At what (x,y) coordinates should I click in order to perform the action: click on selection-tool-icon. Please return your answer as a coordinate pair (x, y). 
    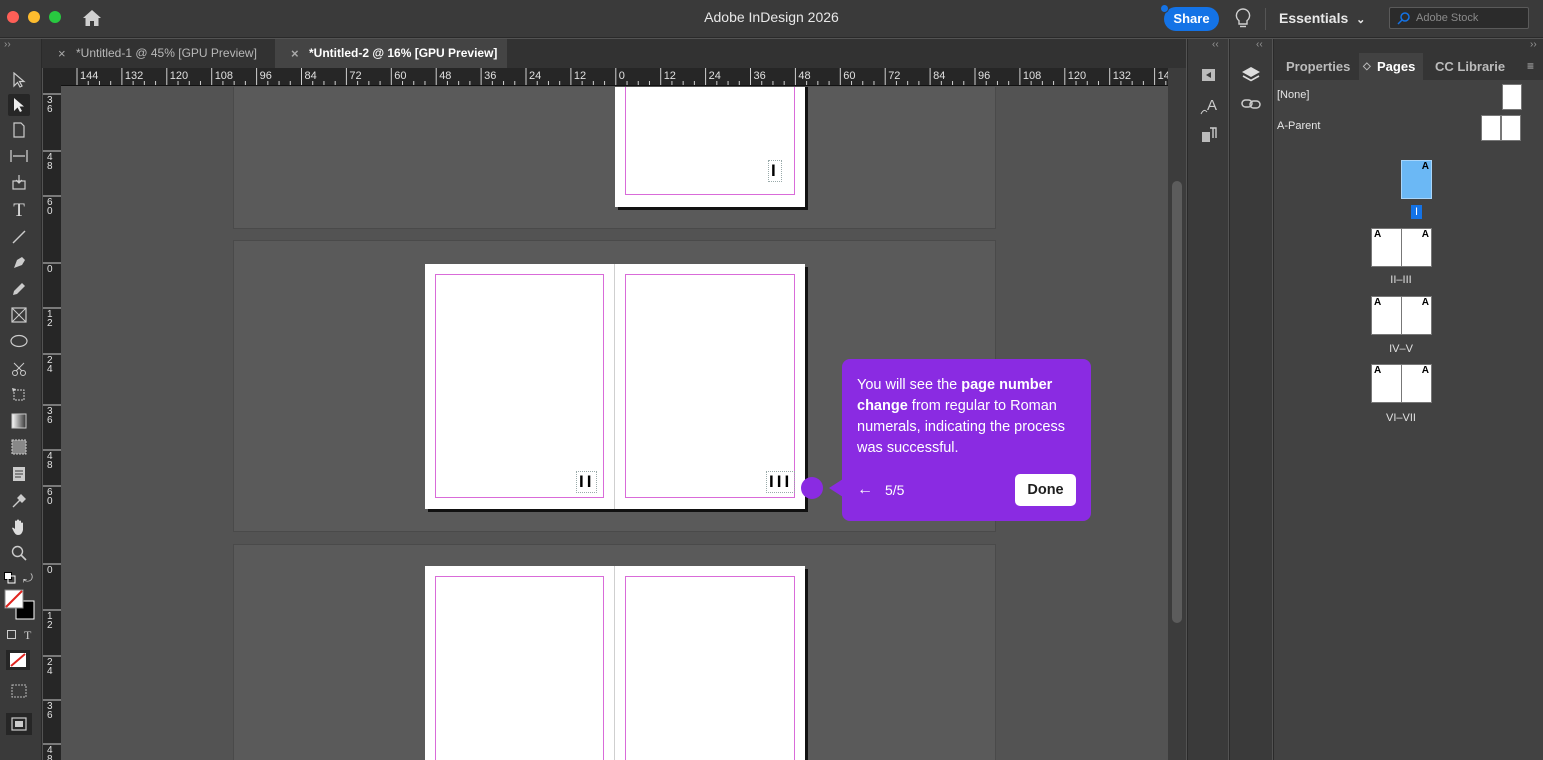
    Looking at the image, I should click on (19, 80).